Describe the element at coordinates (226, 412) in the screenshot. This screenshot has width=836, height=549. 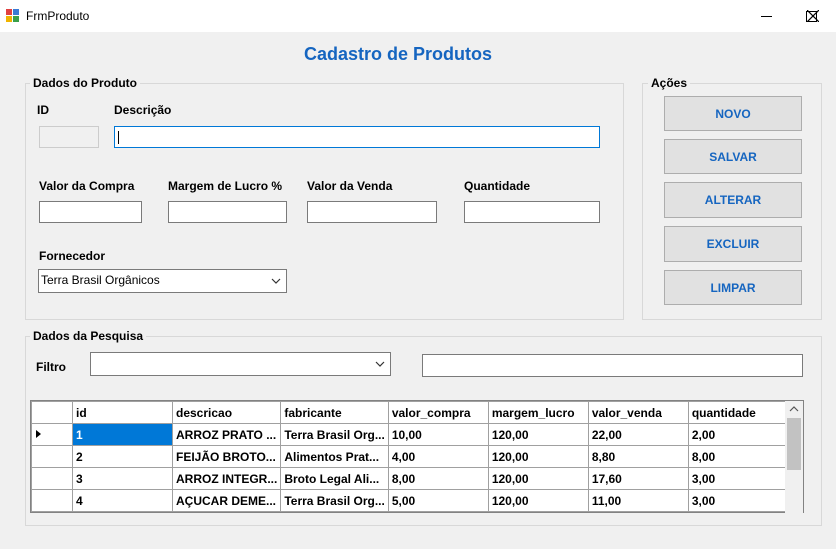
I see `column-header-descricao: descricao` at that location.